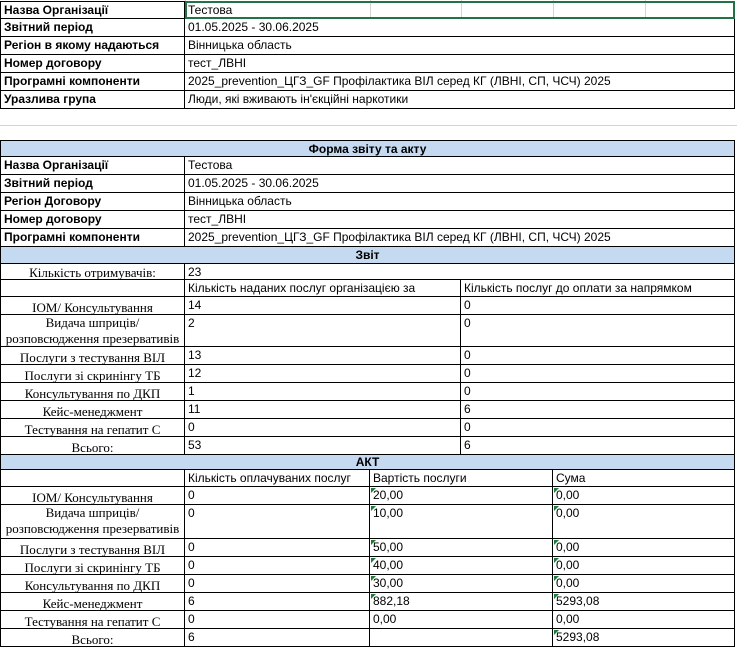 The height and width of the screenshot is (651, 737). Describe the element at coordinates (460, 166) in the screenshot. I see `form-info-value: Тестова` at that location.